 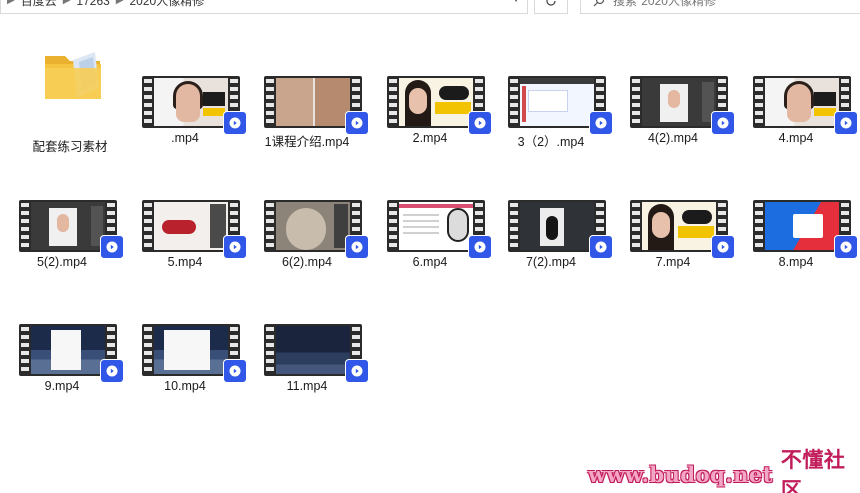 I want to click on file-name: 4(2).mp4, so click(x=673, y=138).